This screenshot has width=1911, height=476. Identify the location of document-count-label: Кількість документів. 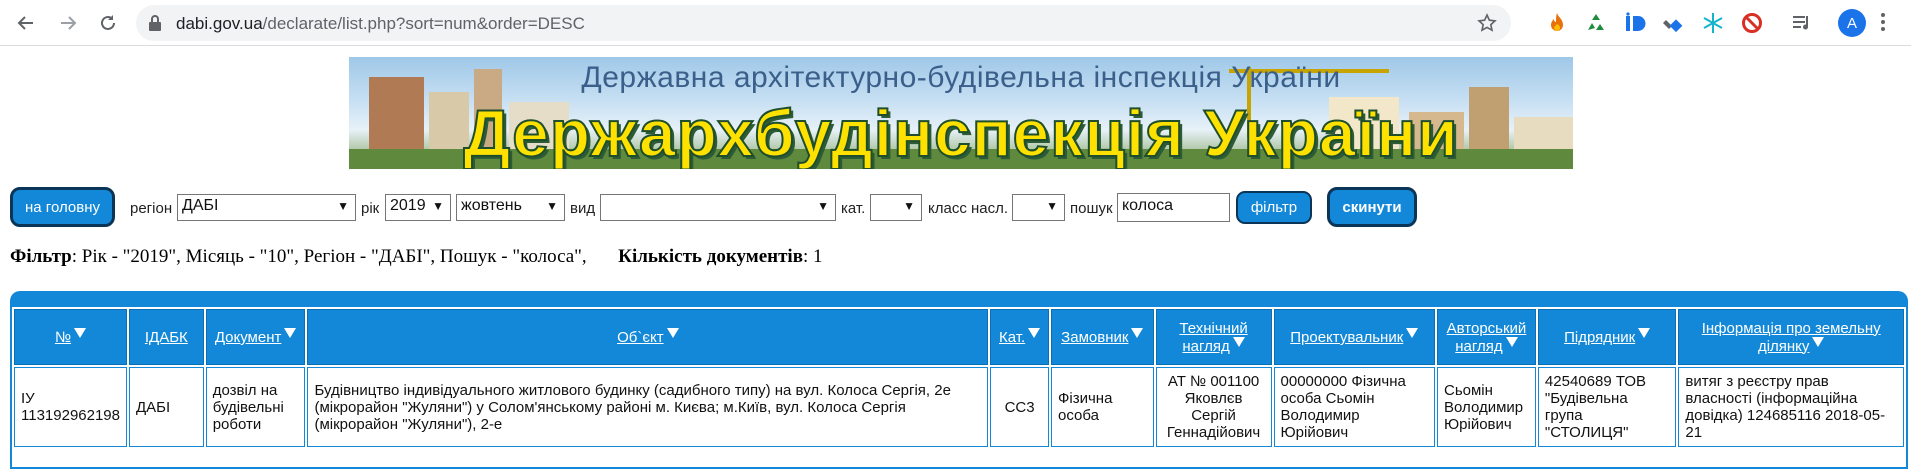
(710, 256).